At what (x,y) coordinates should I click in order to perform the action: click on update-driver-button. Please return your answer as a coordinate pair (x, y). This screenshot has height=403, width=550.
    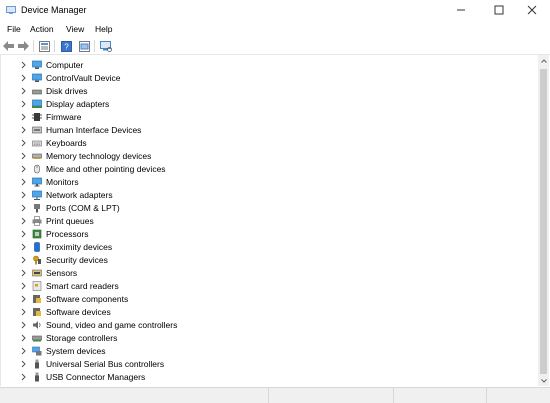
    Looking at the image, I should click on (84, 46).